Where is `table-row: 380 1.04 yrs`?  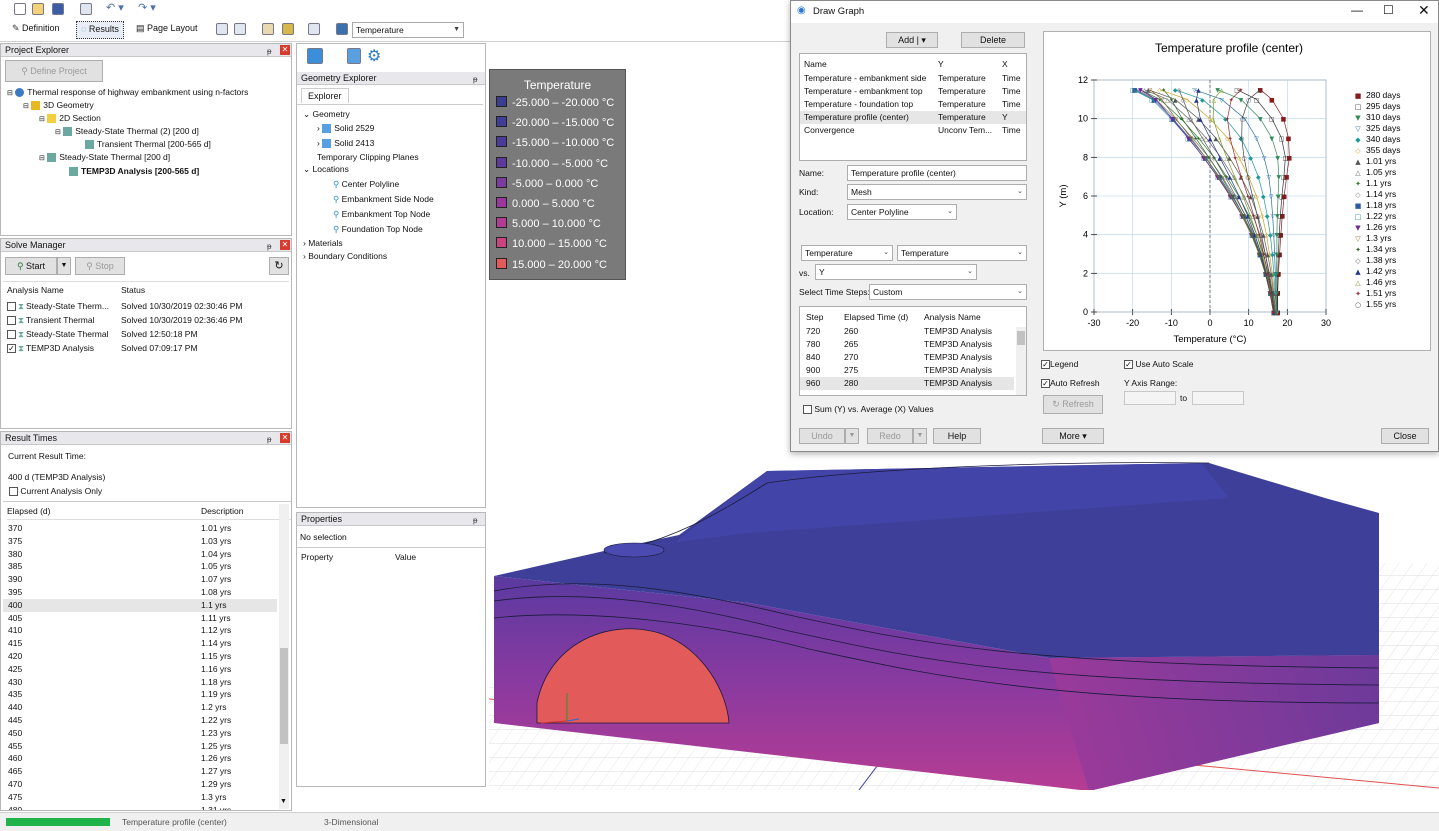 table-row: 380 1.04 yrs is located at coordinates (140, 554).